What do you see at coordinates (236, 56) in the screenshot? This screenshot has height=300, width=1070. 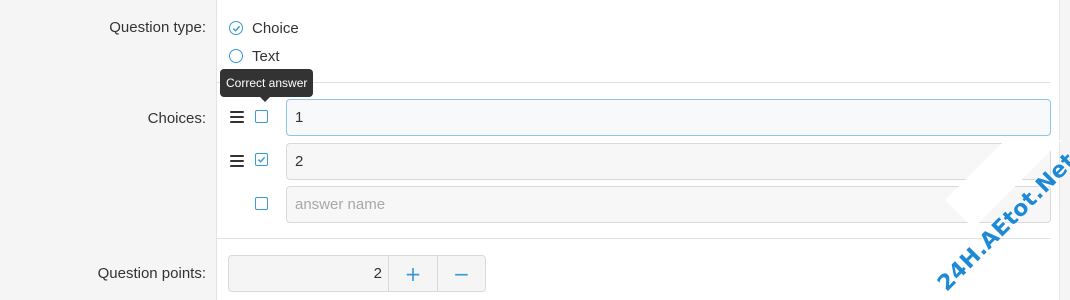 I see `radio-empty-icon` at bounding box center [236, 56].